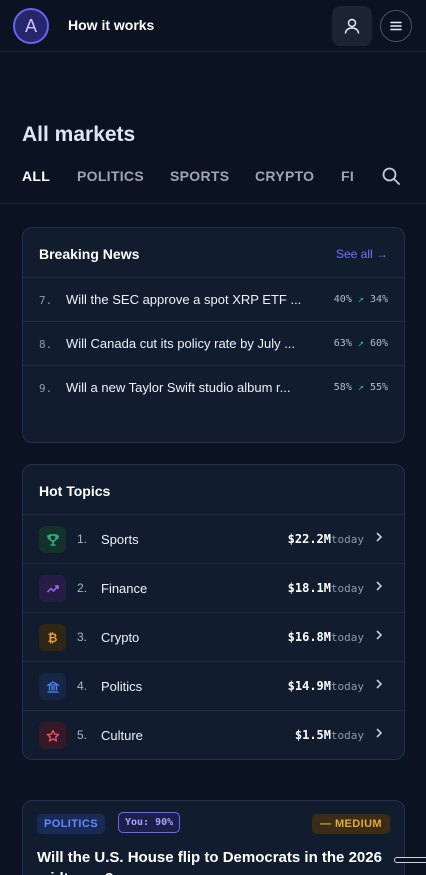 The image size is (426, 875). I want to click on trophy-icon, so click(52, 539).